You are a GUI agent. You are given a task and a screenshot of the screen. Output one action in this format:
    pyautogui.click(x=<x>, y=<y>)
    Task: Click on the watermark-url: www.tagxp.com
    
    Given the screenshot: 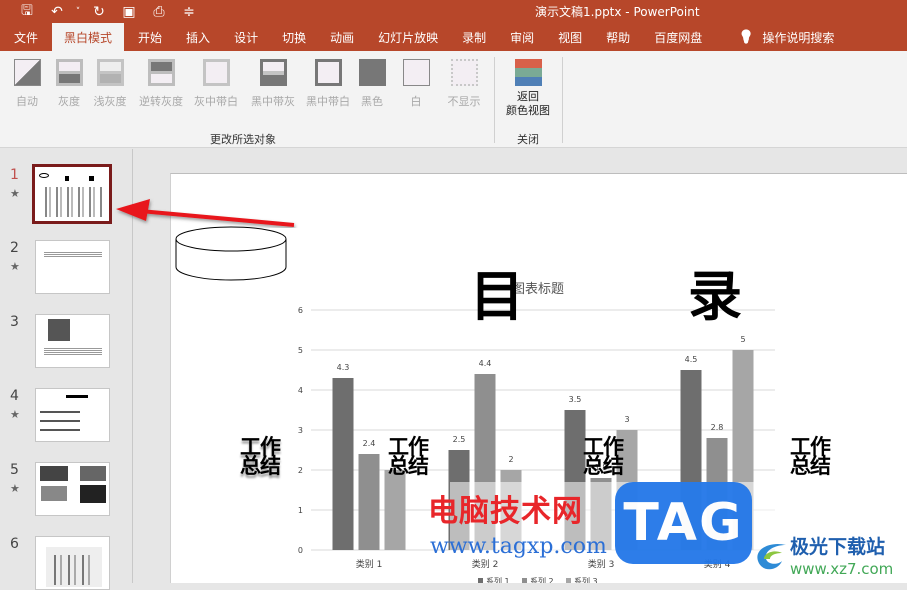 What is the action you would take?
    pyautogui.click(x=518, y=546)
    